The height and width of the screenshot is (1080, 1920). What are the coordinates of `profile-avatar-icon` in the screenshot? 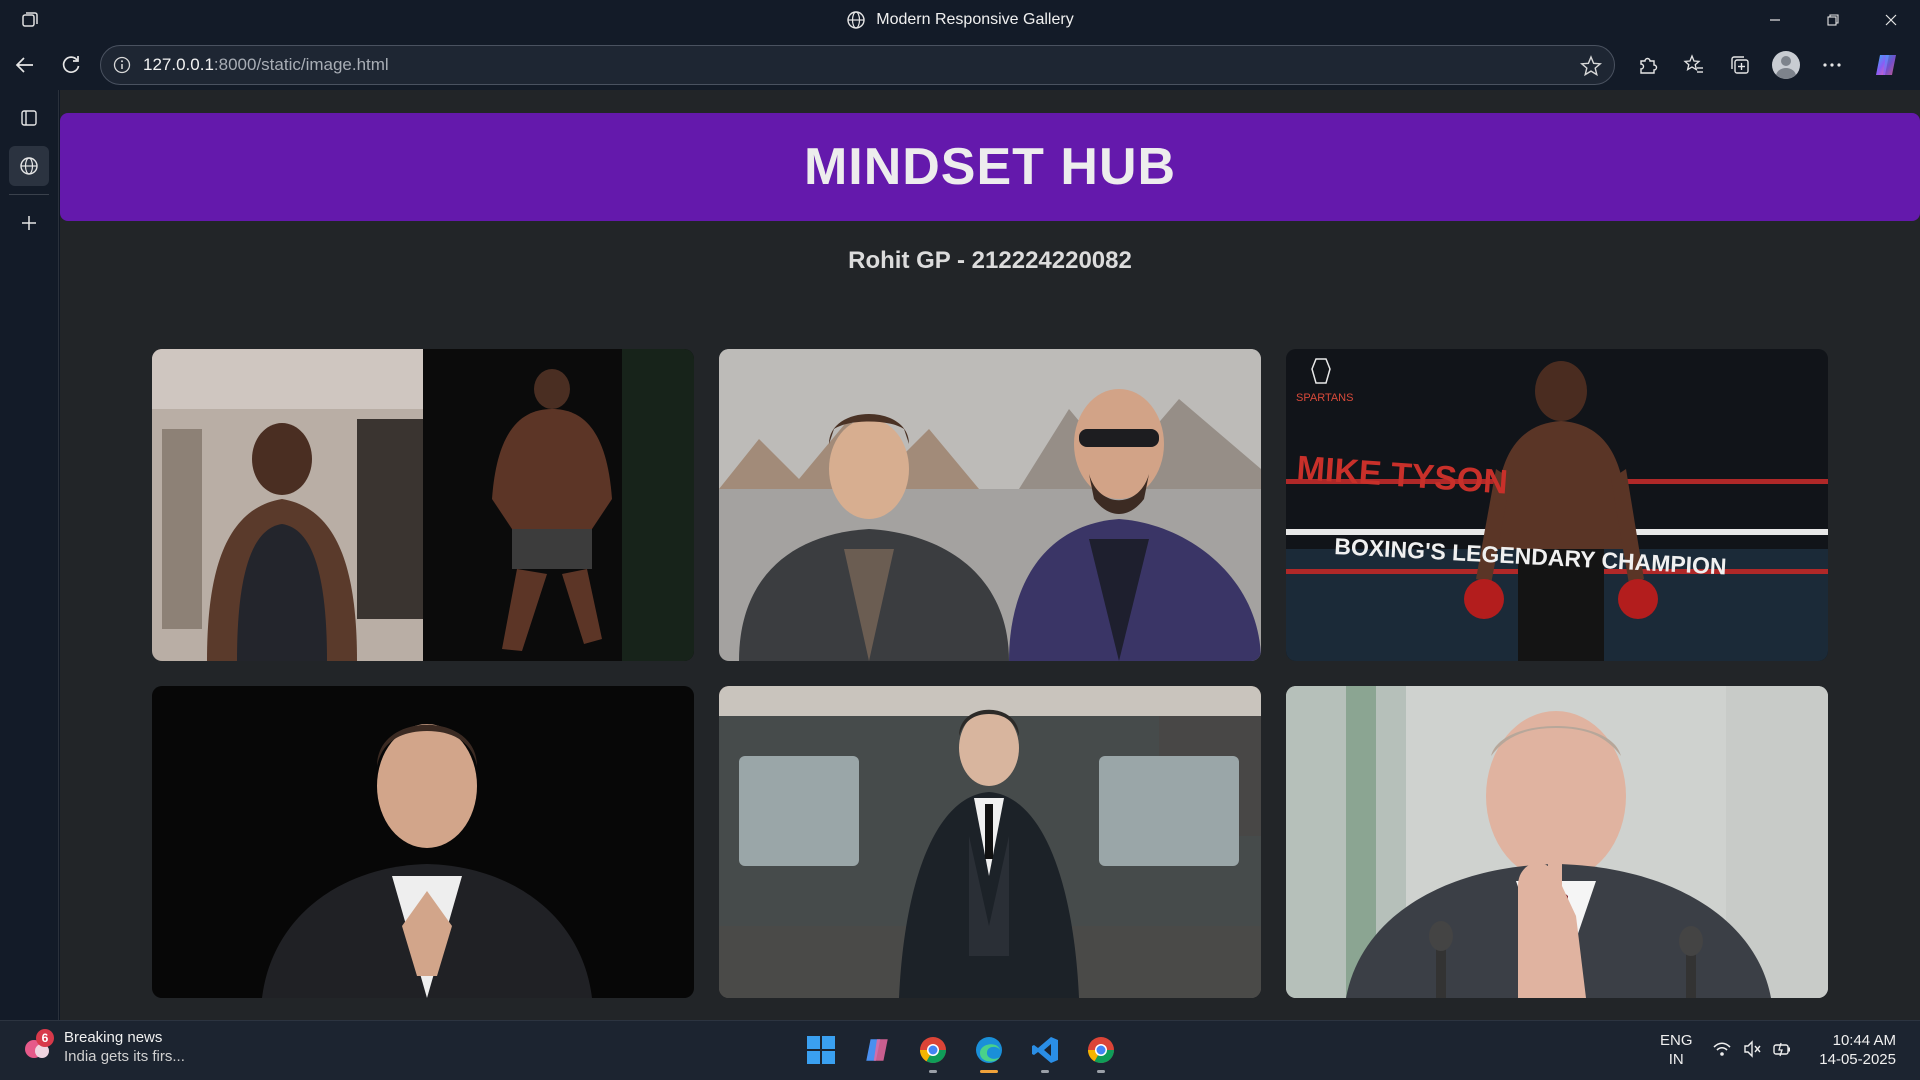 It's located at (1786, 65).